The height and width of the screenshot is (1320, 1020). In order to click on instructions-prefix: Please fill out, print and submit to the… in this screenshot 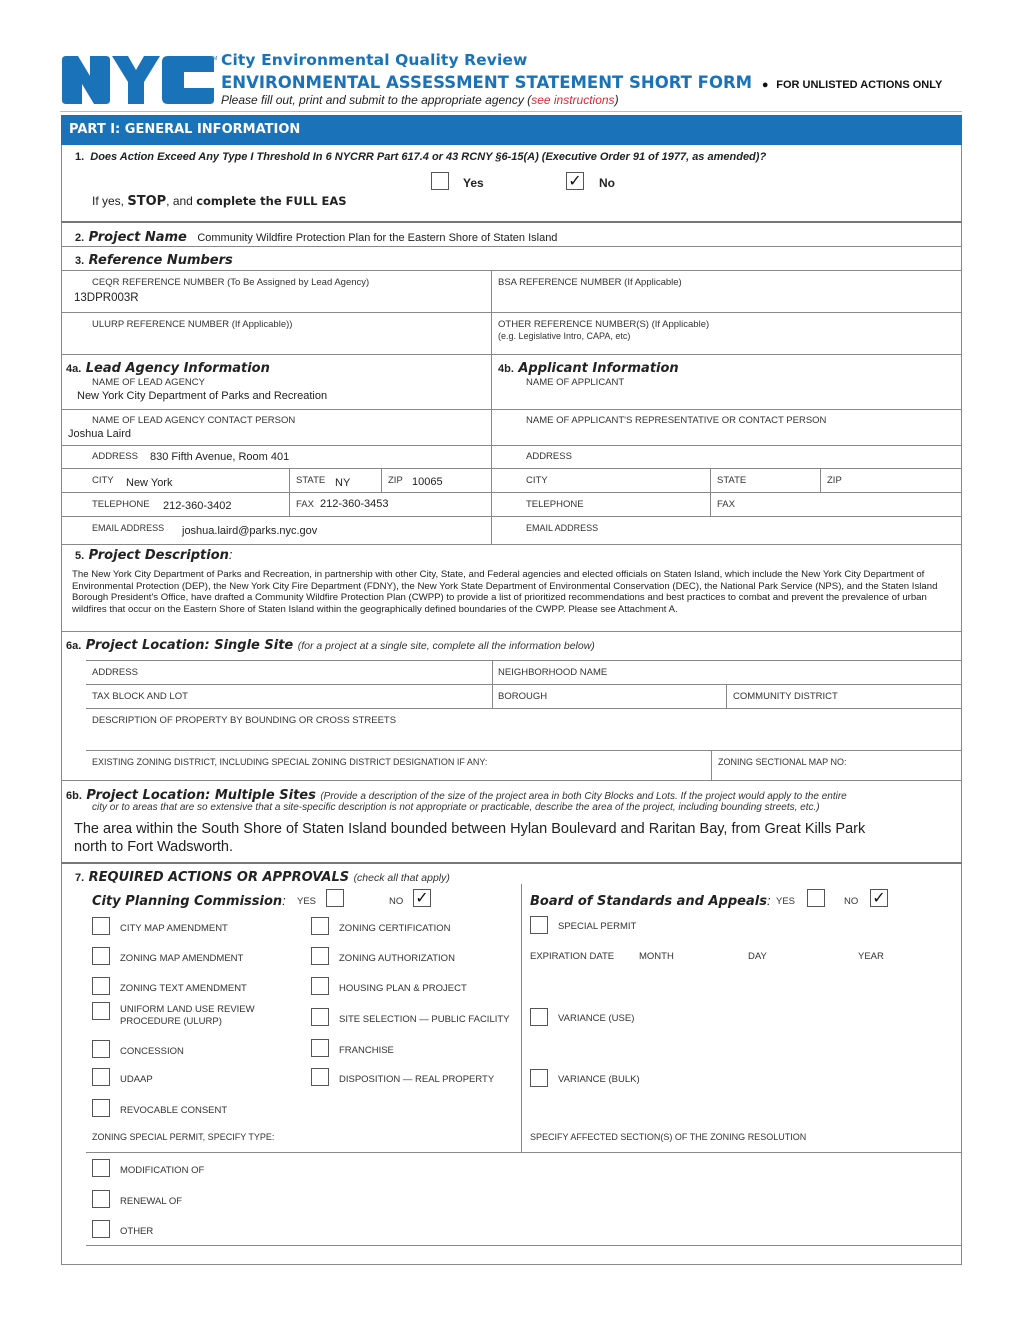, I will do `click(376, 100)`.